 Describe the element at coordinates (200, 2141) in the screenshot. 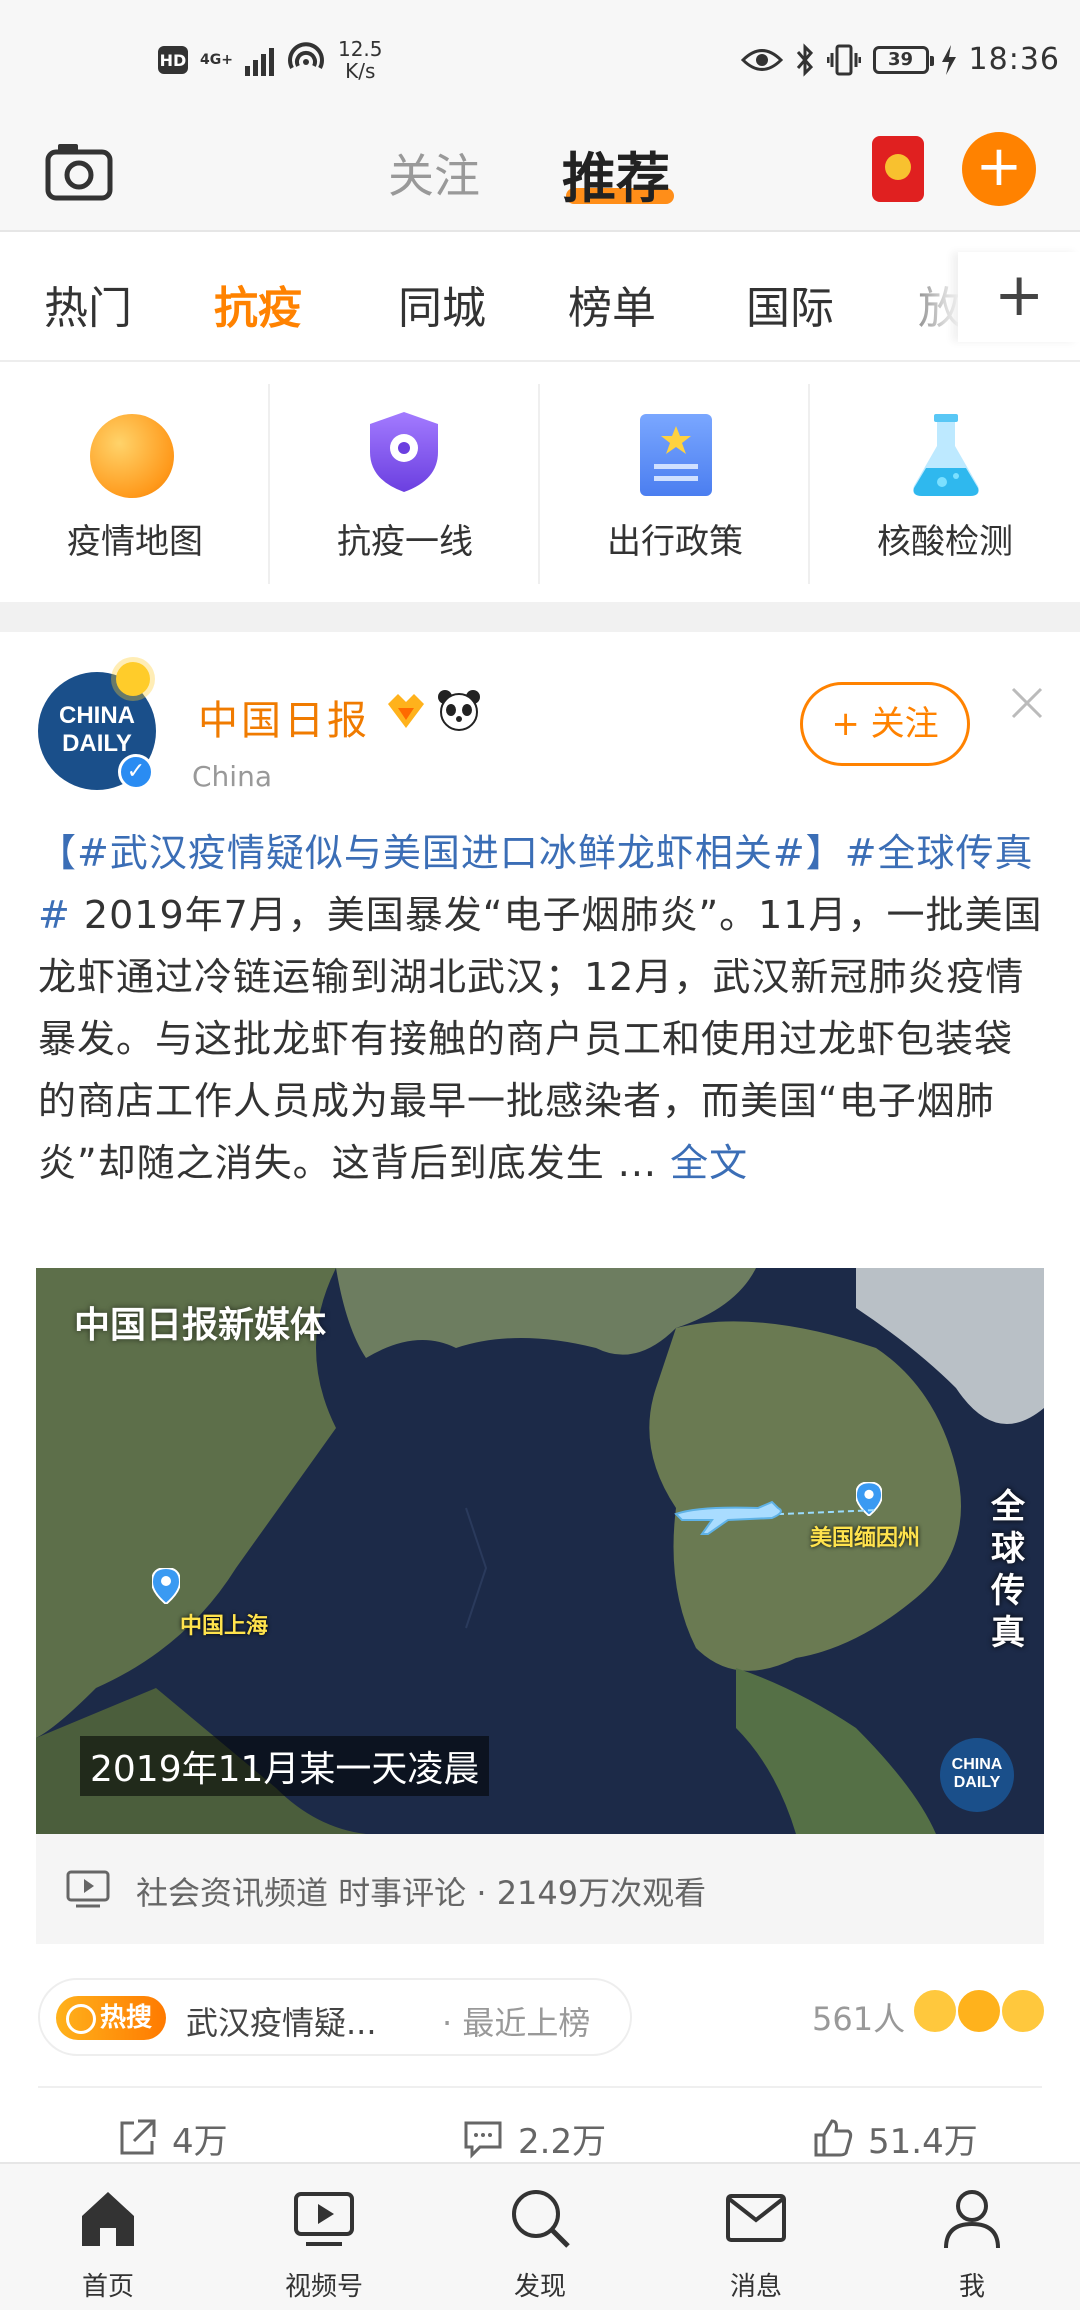

I see `repost-count: 4万` at that location.